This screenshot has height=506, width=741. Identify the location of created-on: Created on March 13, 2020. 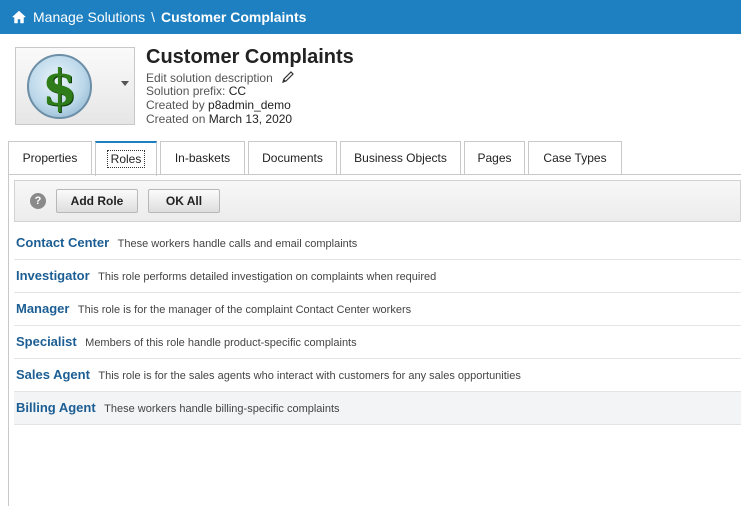
(219, 119).